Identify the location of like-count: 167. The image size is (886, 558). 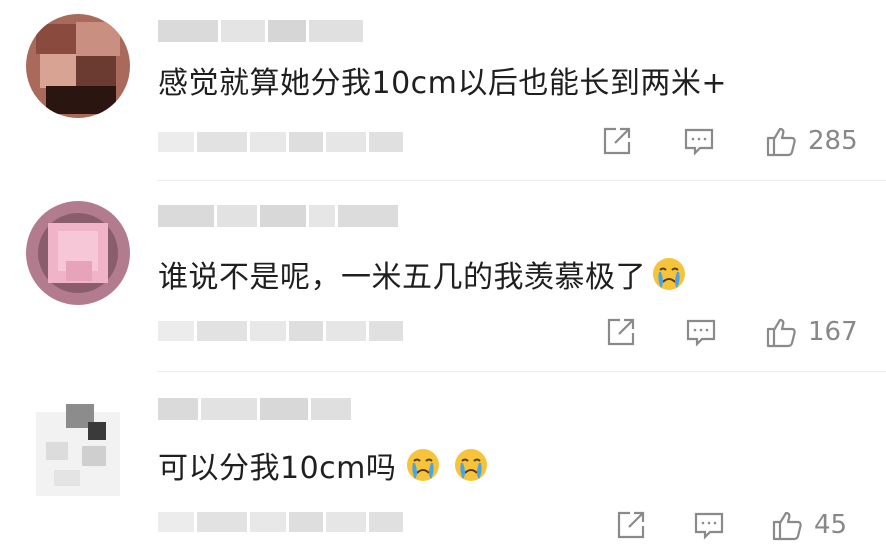
(833, 332).